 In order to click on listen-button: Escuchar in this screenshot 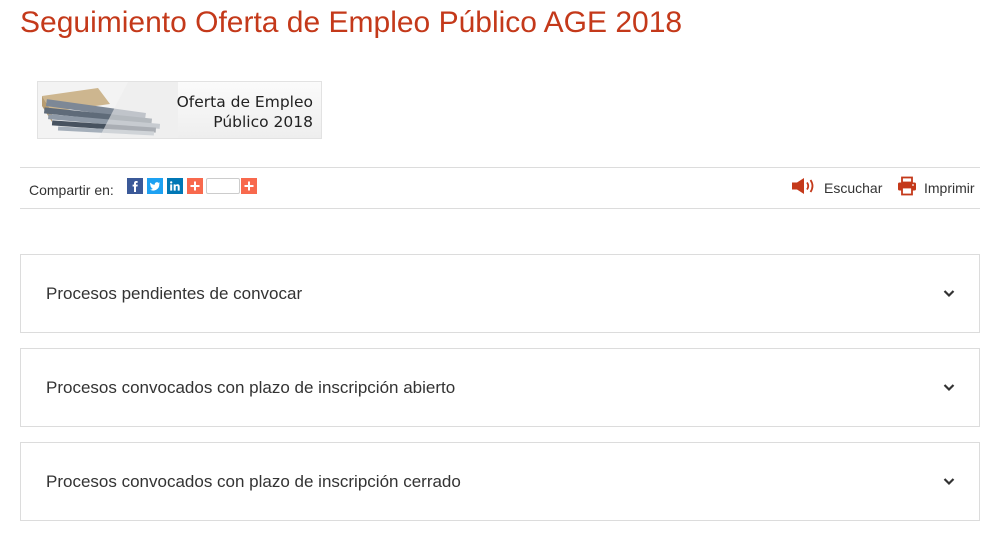, I will do `click(836, 188)`.